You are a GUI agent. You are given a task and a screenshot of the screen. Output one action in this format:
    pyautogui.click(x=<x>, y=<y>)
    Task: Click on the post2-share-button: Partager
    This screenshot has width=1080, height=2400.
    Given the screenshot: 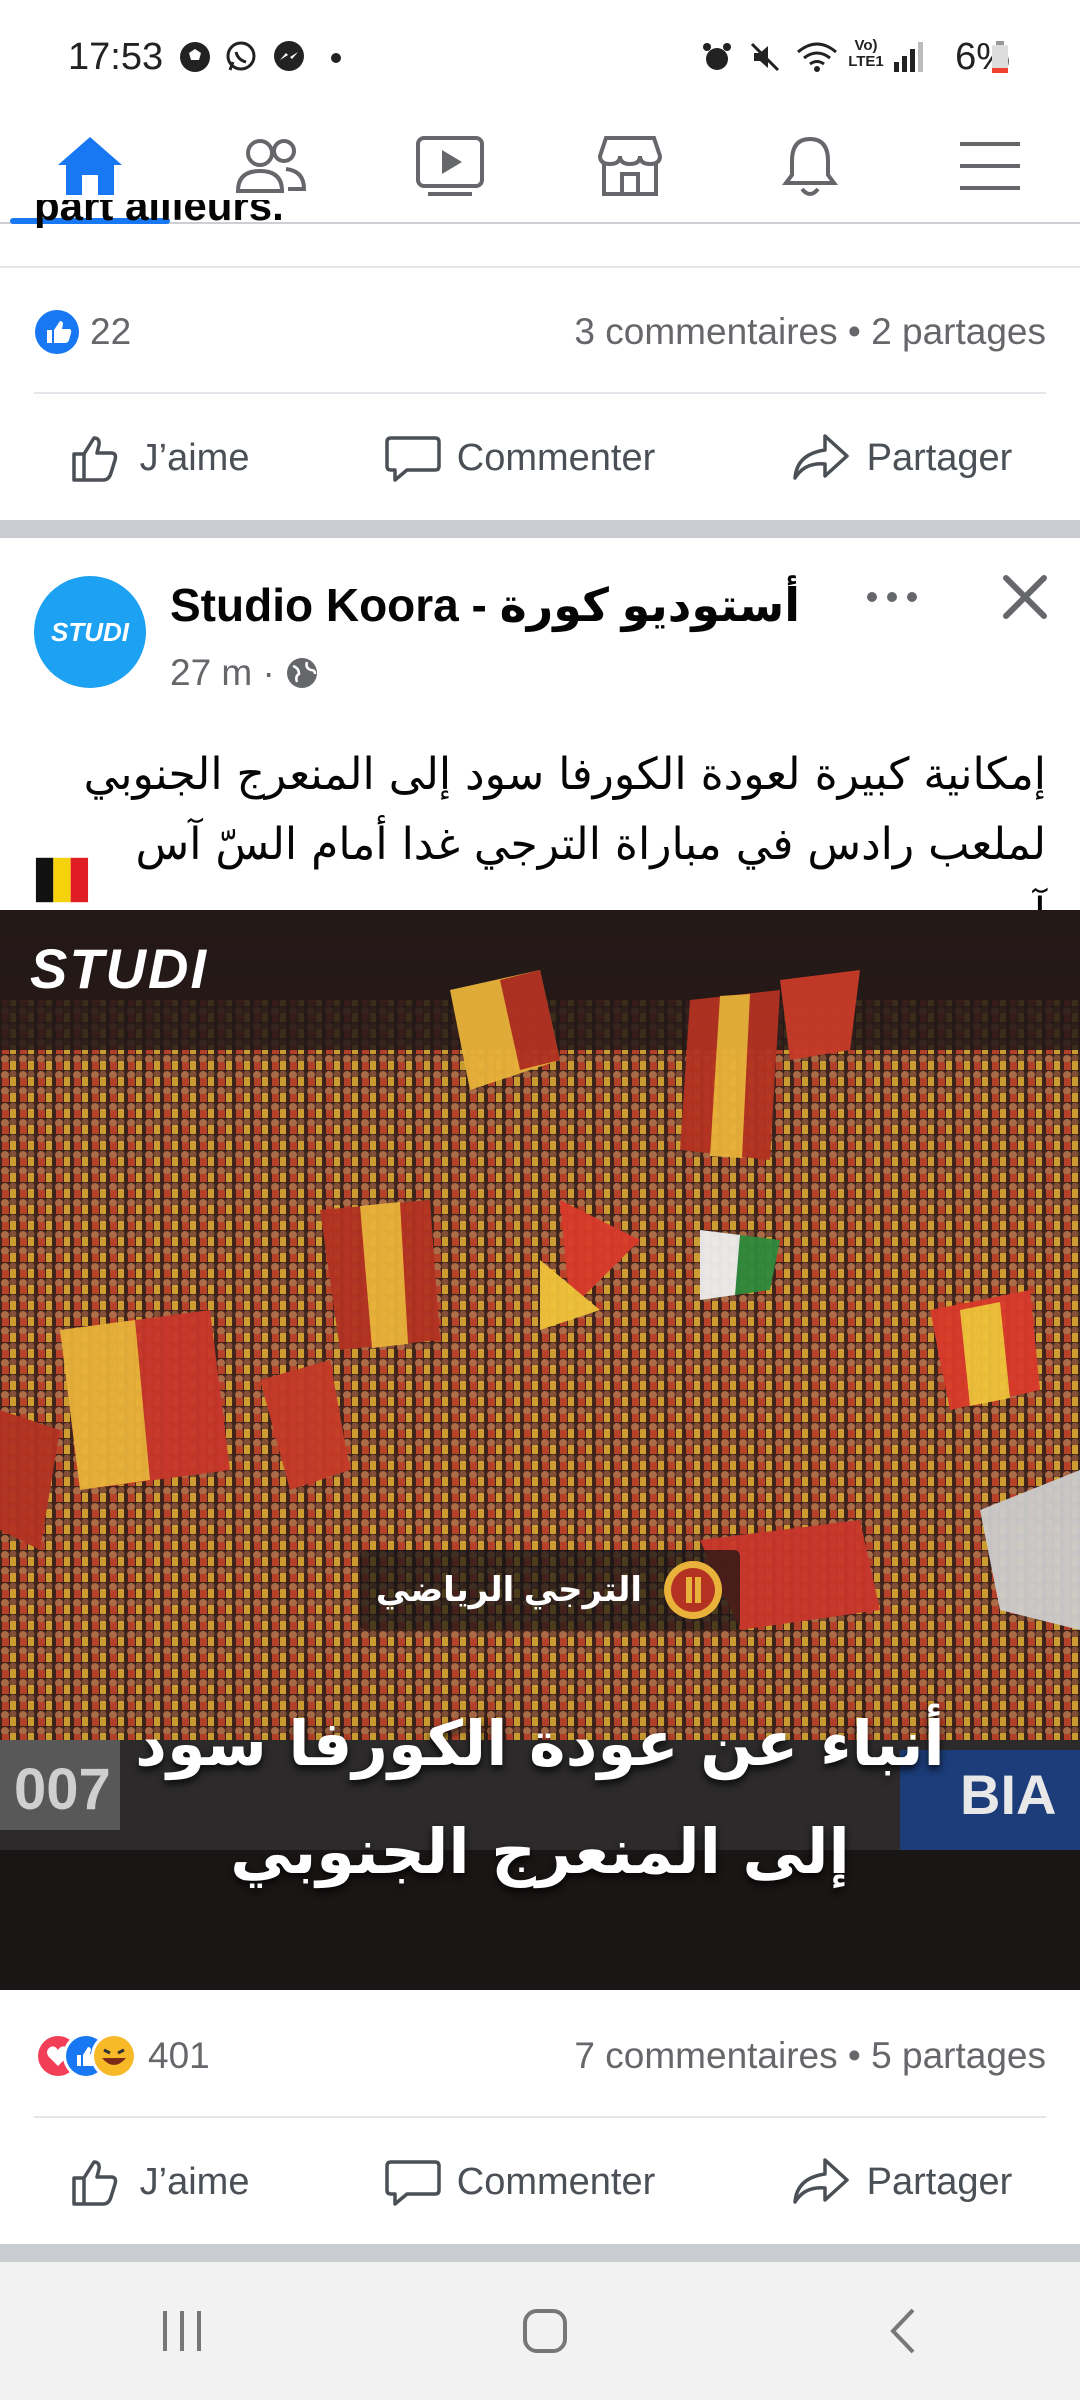 What is the action you would take?
    pyautogui.click(x=902, y=2182)
    